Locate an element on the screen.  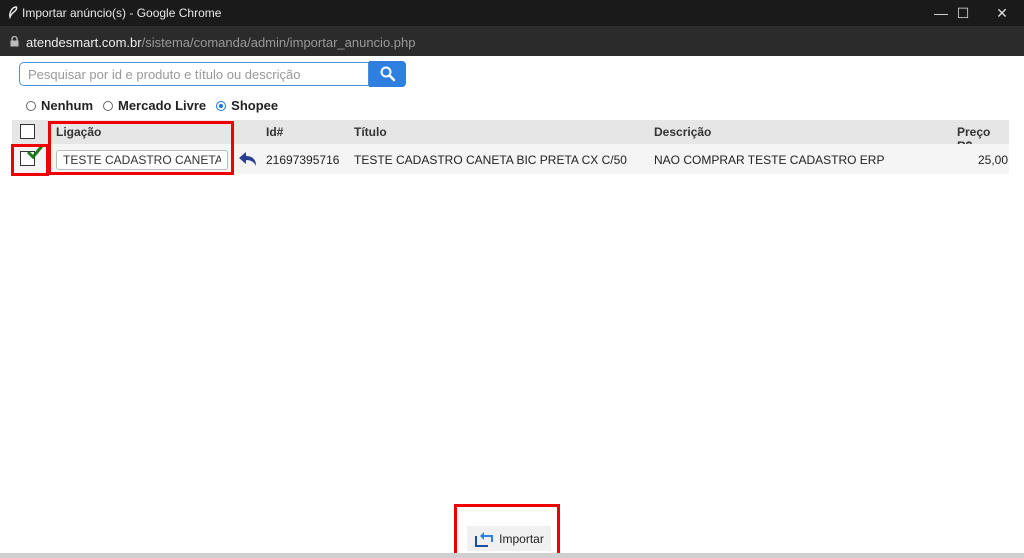
select-all-checkbox is located at coordinates (27, 131).